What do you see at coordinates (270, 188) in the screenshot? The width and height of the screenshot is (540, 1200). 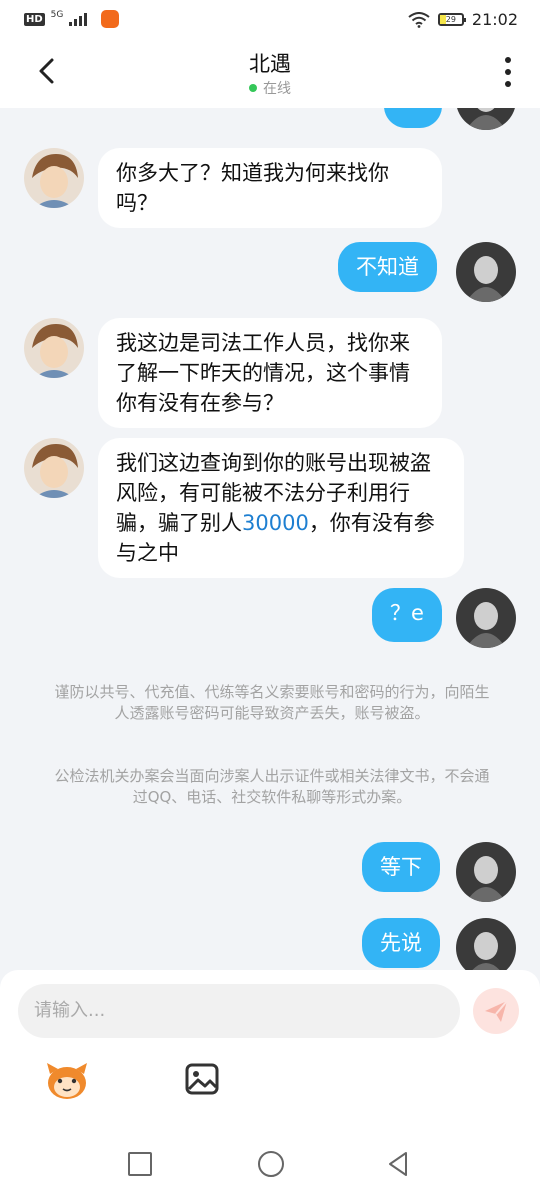 I see `message-bubble-incoming: 你多大了？知道我为何来找你吗？` at bounding box center [270, 188].